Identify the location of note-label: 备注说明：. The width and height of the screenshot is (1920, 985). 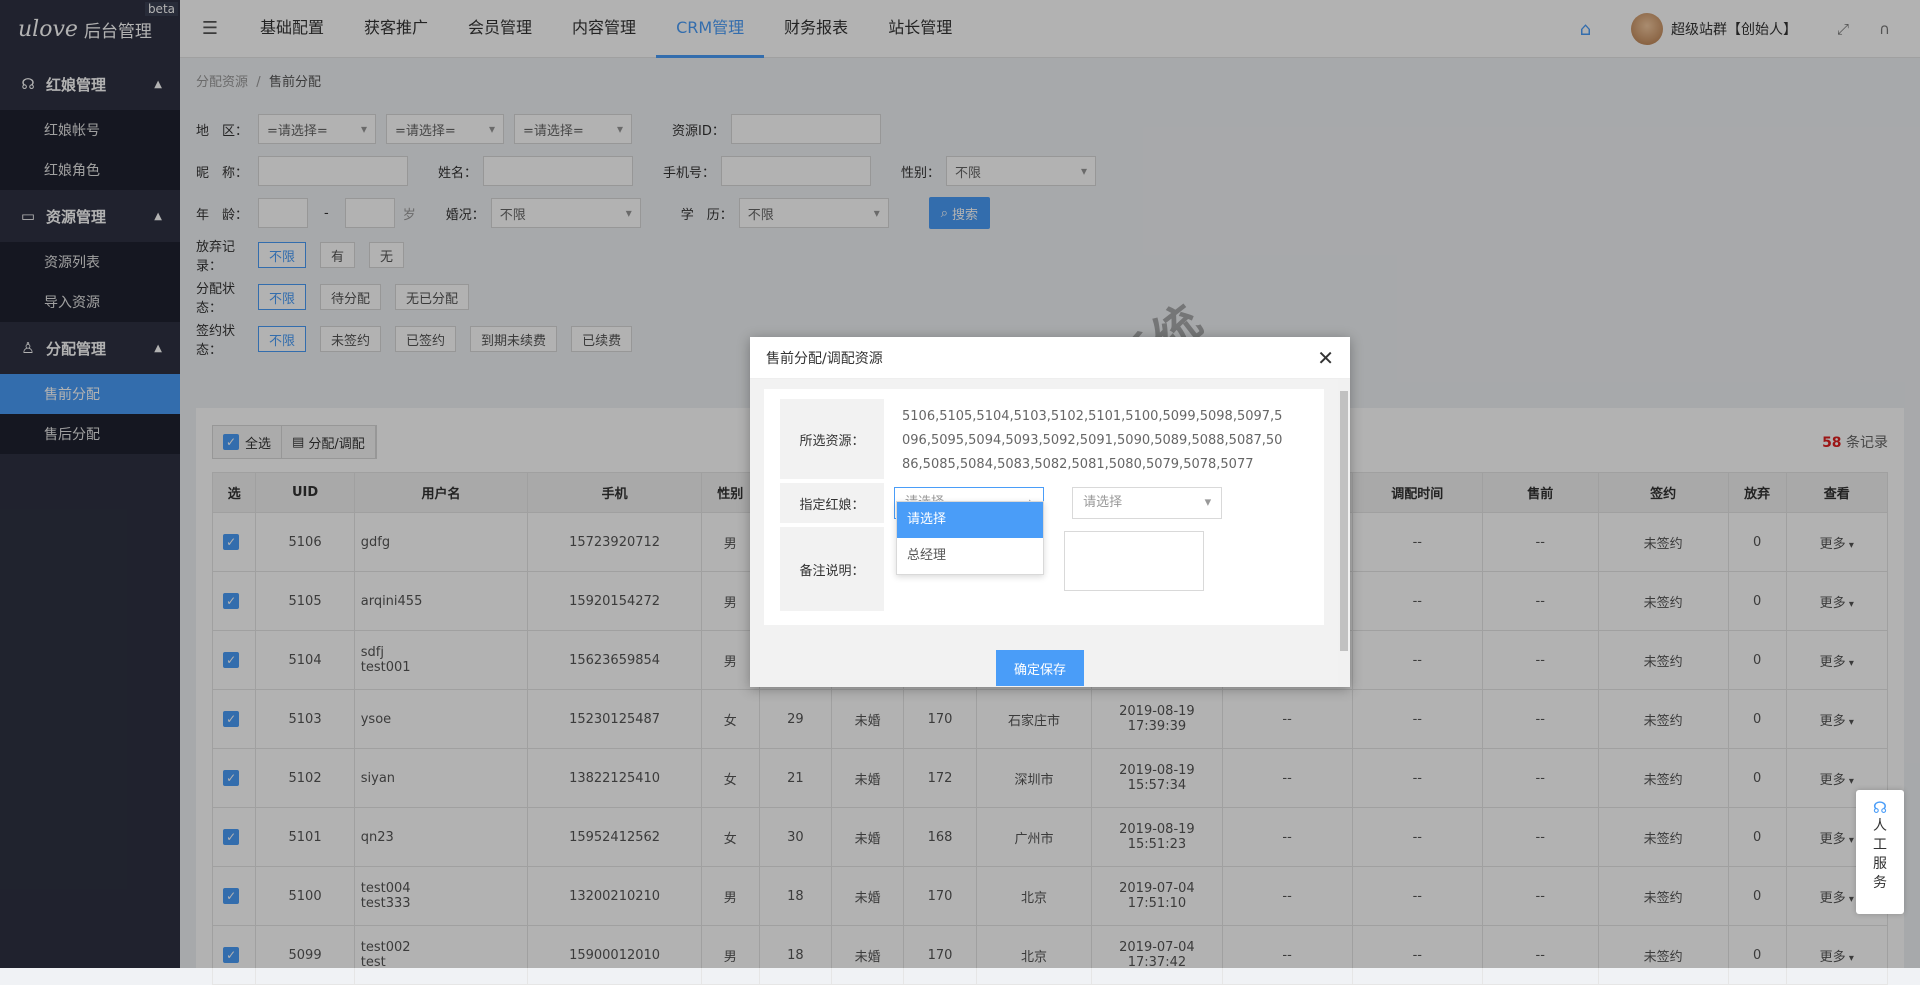
(832, 569).